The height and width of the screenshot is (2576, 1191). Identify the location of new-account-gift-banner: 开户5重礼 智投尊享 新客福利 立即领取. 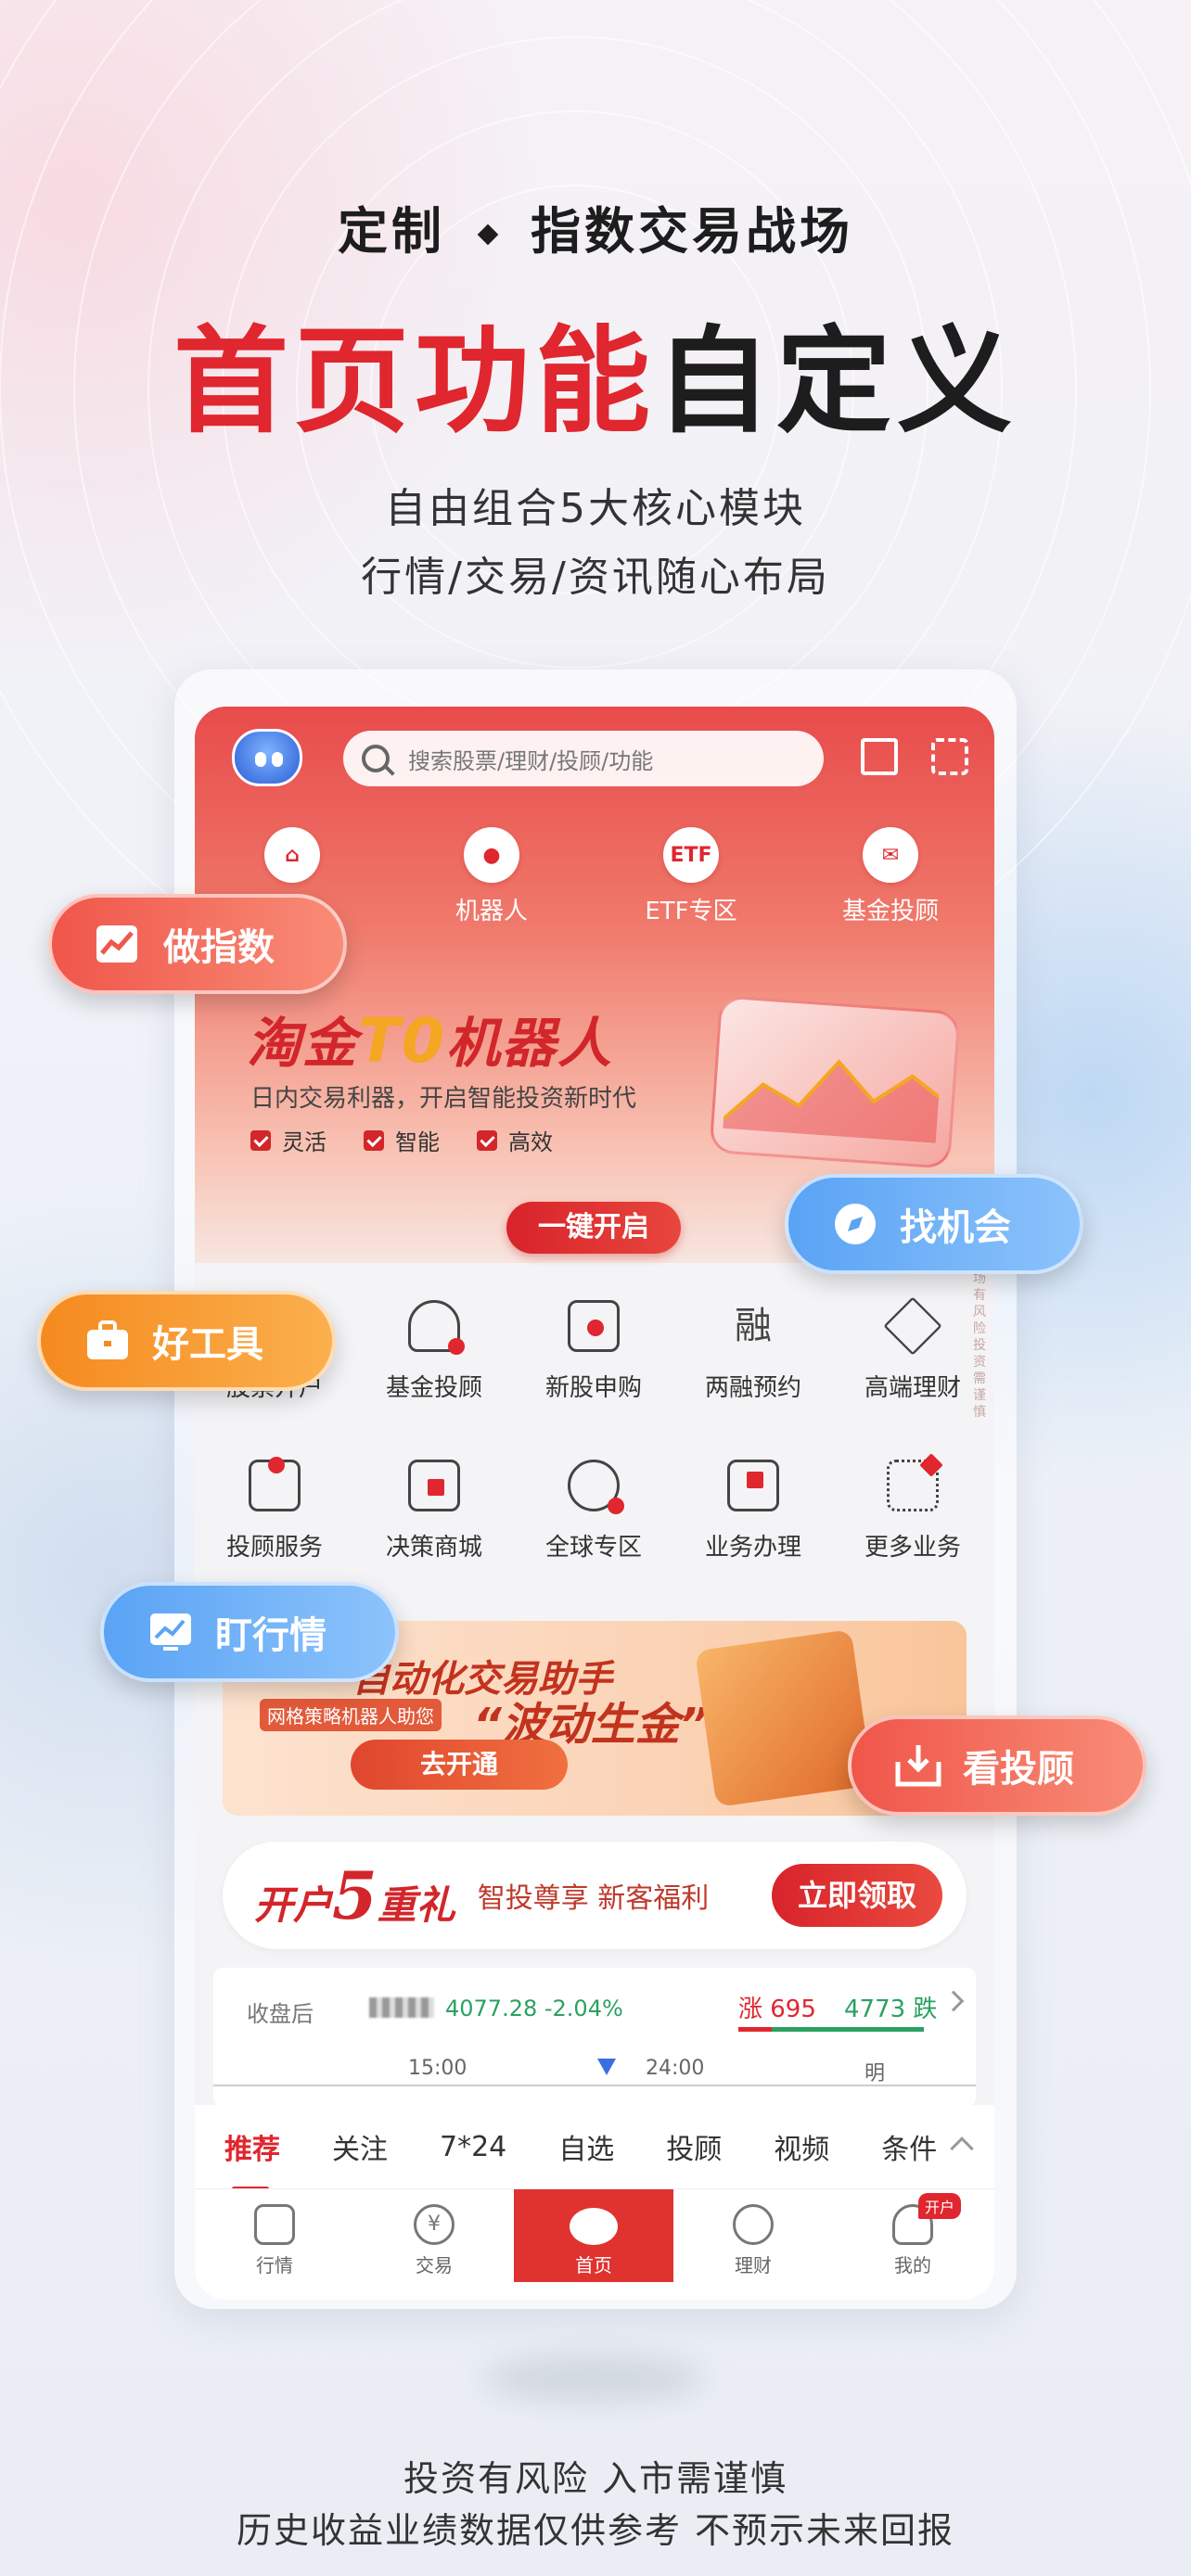
(595, 1895).